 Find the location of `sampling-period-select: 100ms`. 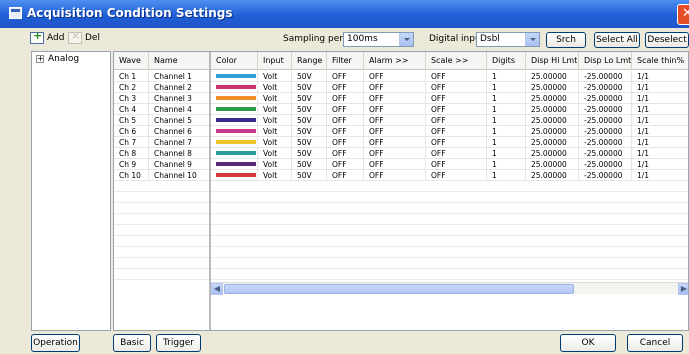

sampling-period-select: 100ms is located at coordinates (378, 39).